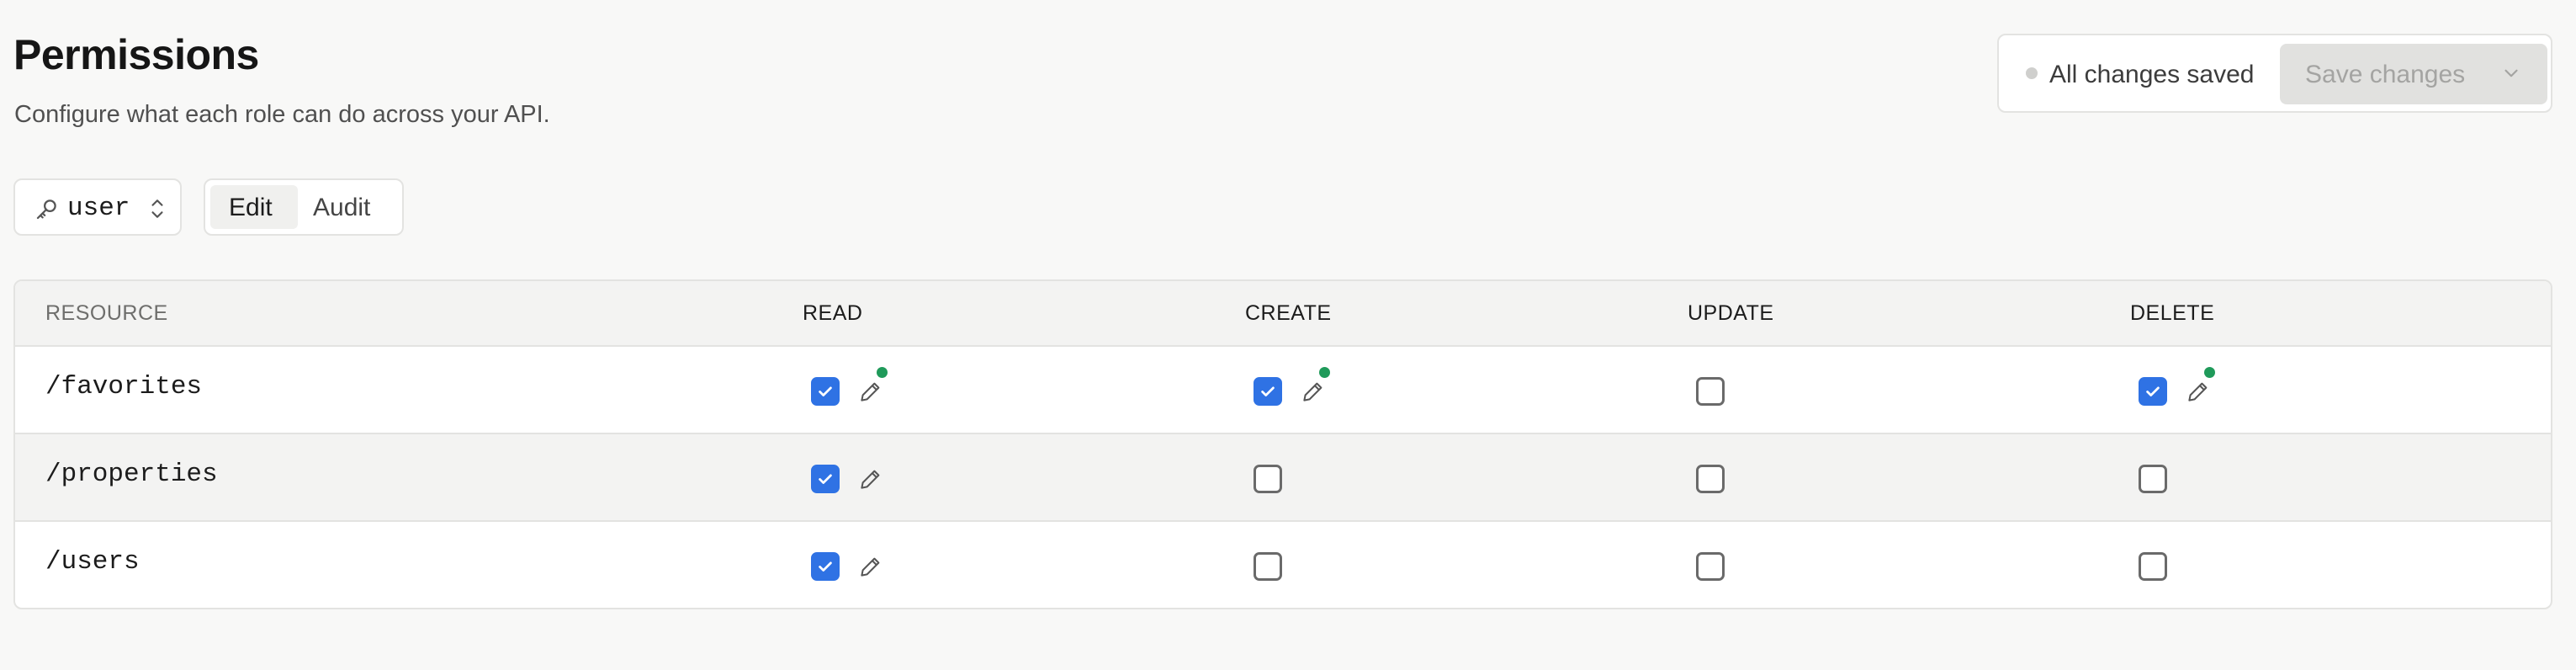 Image resolution: width=2576 pixels, height=670 pixels. What do you see at coordinates (131, 474) in the screenshot?
I see `resource-path: /properties` at bounding box center [131, 474].